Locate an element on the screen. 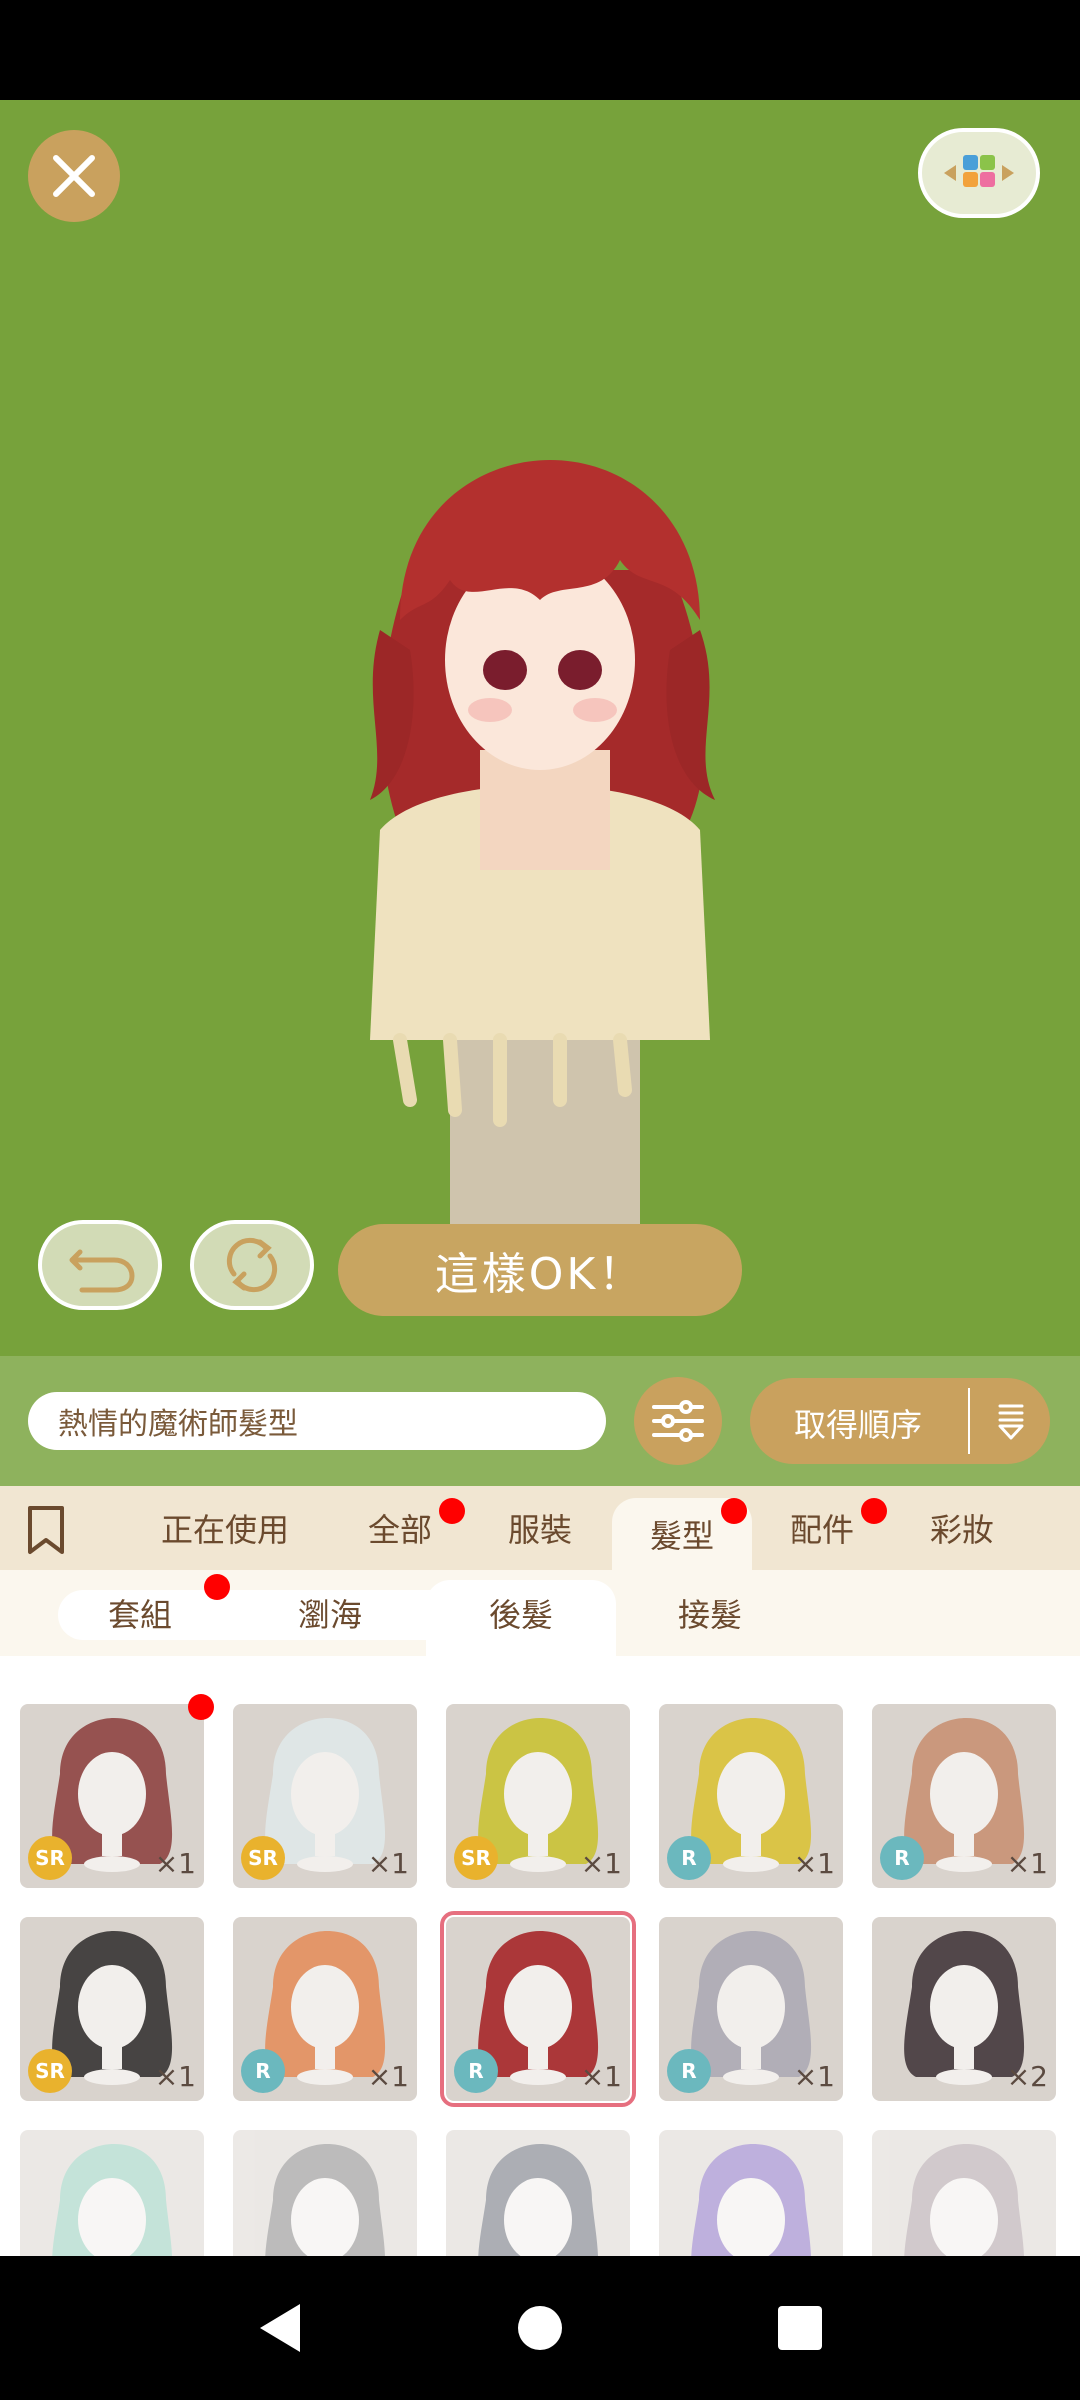 This screenshot has height=2400, width=1080. tab-label: 服裝 is located at coordinates (539, 1530).